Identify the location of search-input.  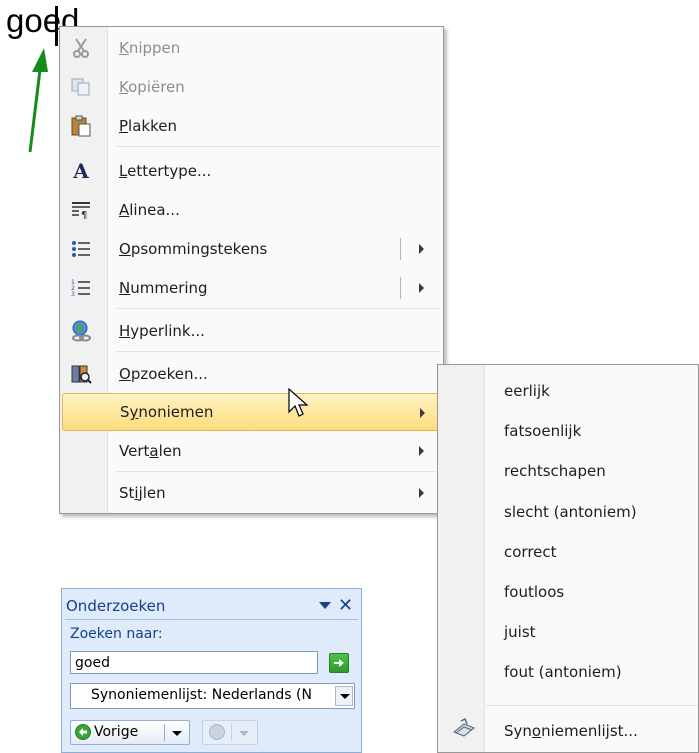
(194, 662).